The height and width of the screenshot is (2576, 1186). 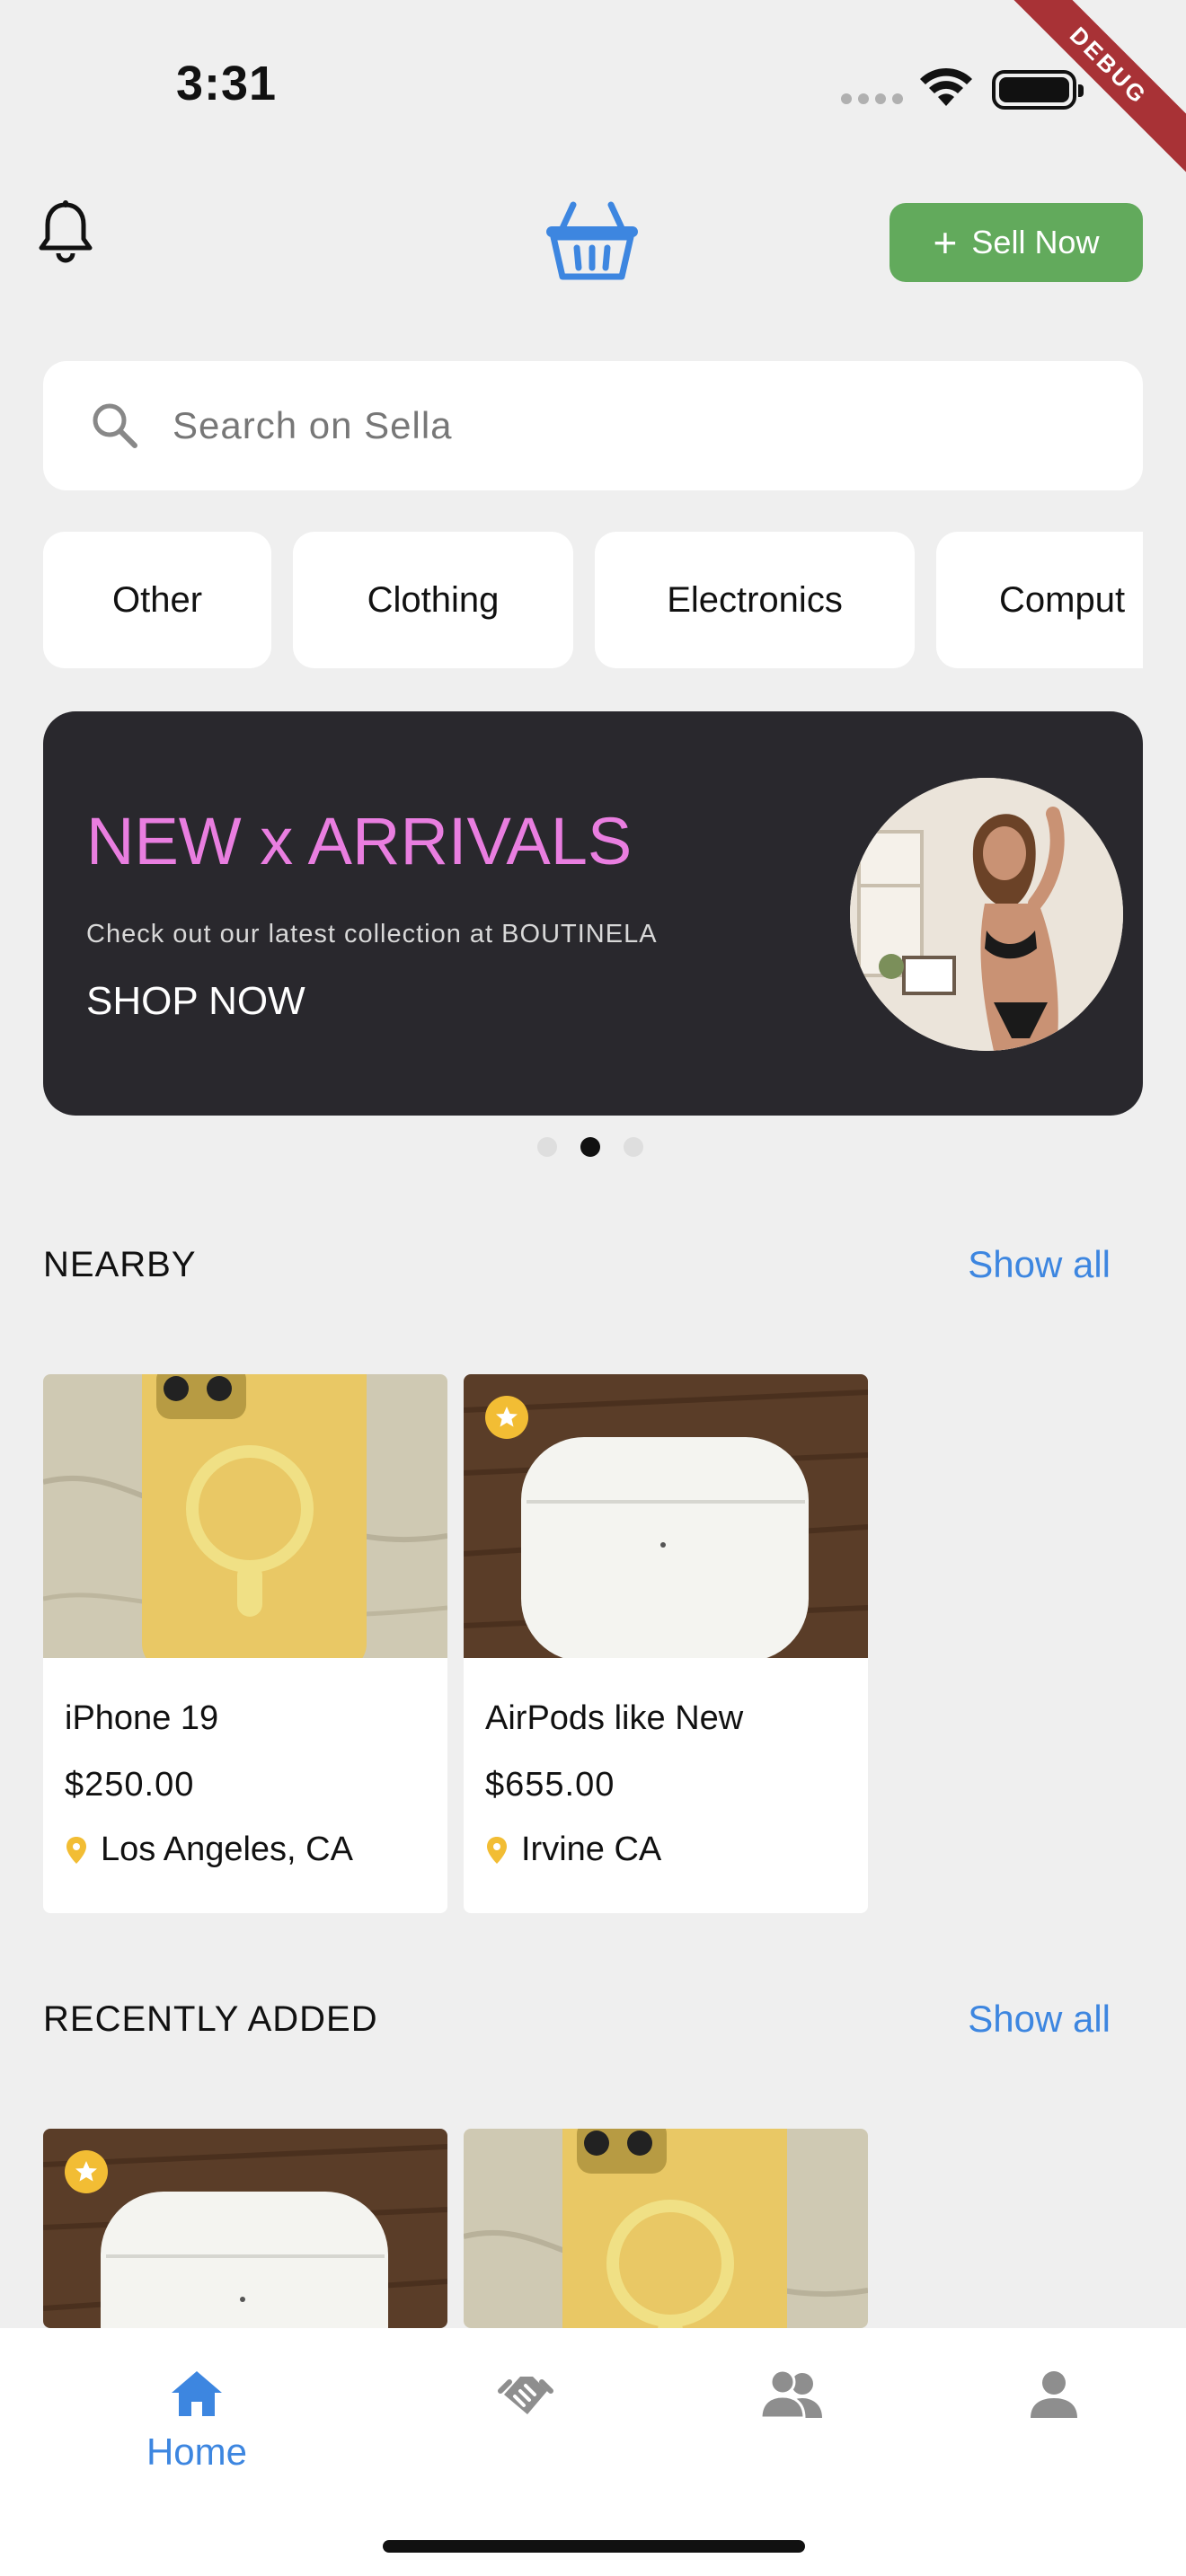 What do you see at coordinates (115, 425) in the screenshot?
I see `search-icon` at bounding box center [115, 425].